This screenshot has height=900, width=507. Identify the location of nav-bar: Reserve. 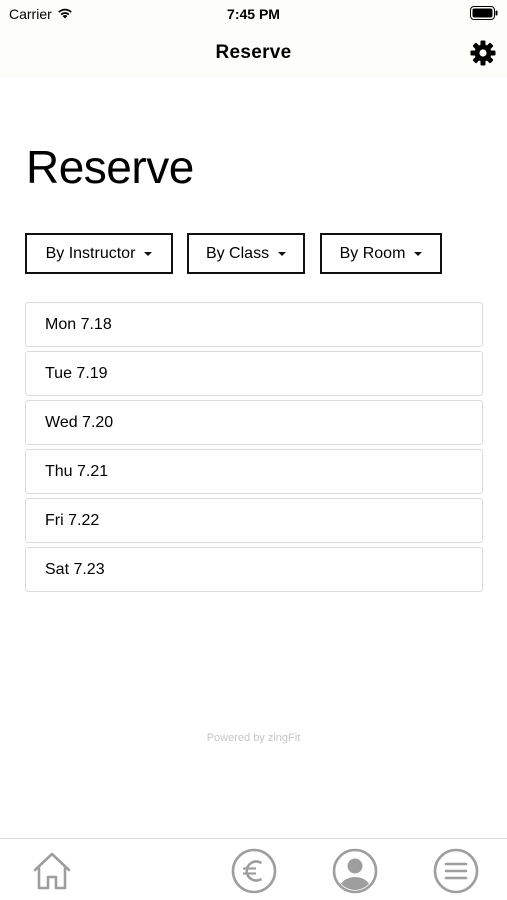
(253, 54).